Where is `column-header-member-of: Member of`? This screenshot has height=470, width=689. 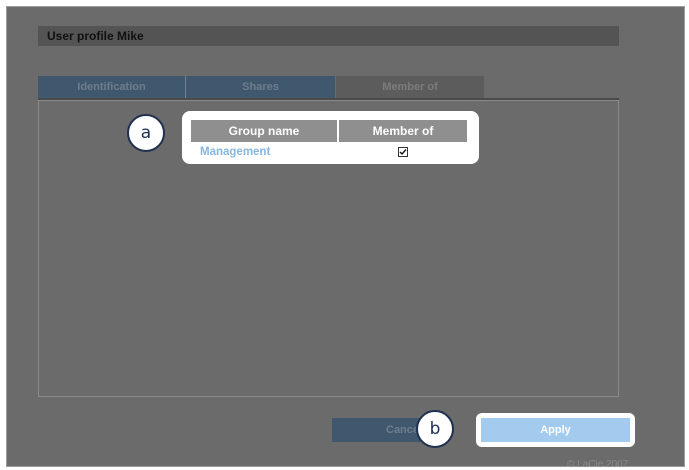 column-header-member-of: Member of is located at coordinates (403, 131).